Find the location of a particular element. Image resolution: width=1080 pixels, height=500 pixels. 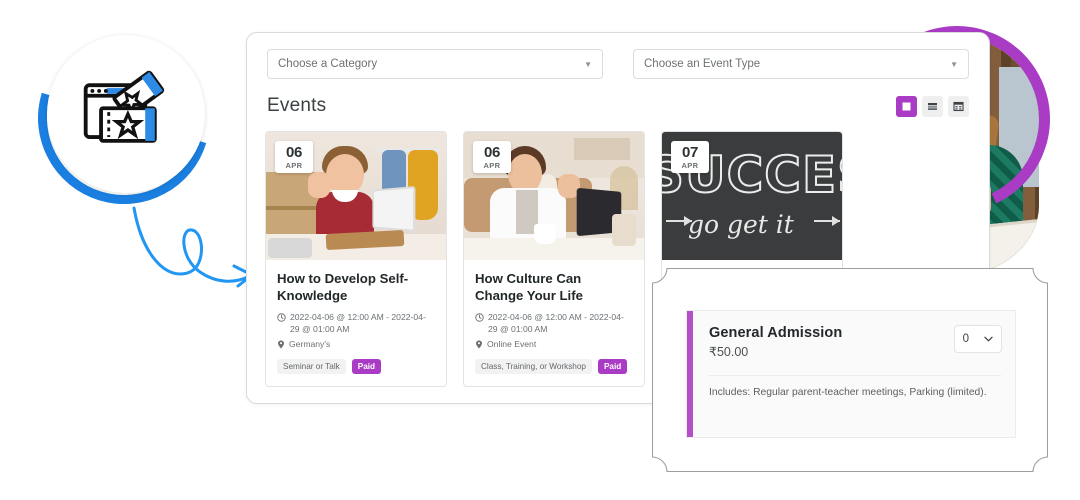

event-tags: Class, Training, or Workshop Paid is located at coordinates (554, 367).